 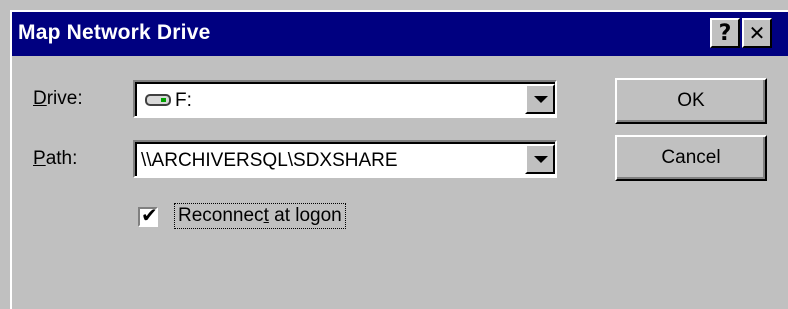 I want to click on close-icon: ✕, so click(x=757, y=33).